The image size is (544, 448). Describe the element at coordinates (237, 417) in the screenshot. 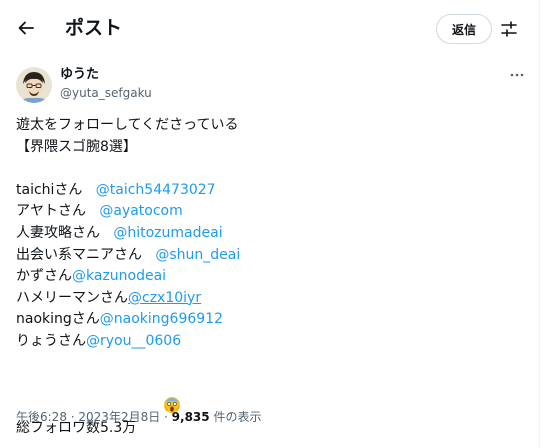

I see `view-label: 件の表示` at that location.